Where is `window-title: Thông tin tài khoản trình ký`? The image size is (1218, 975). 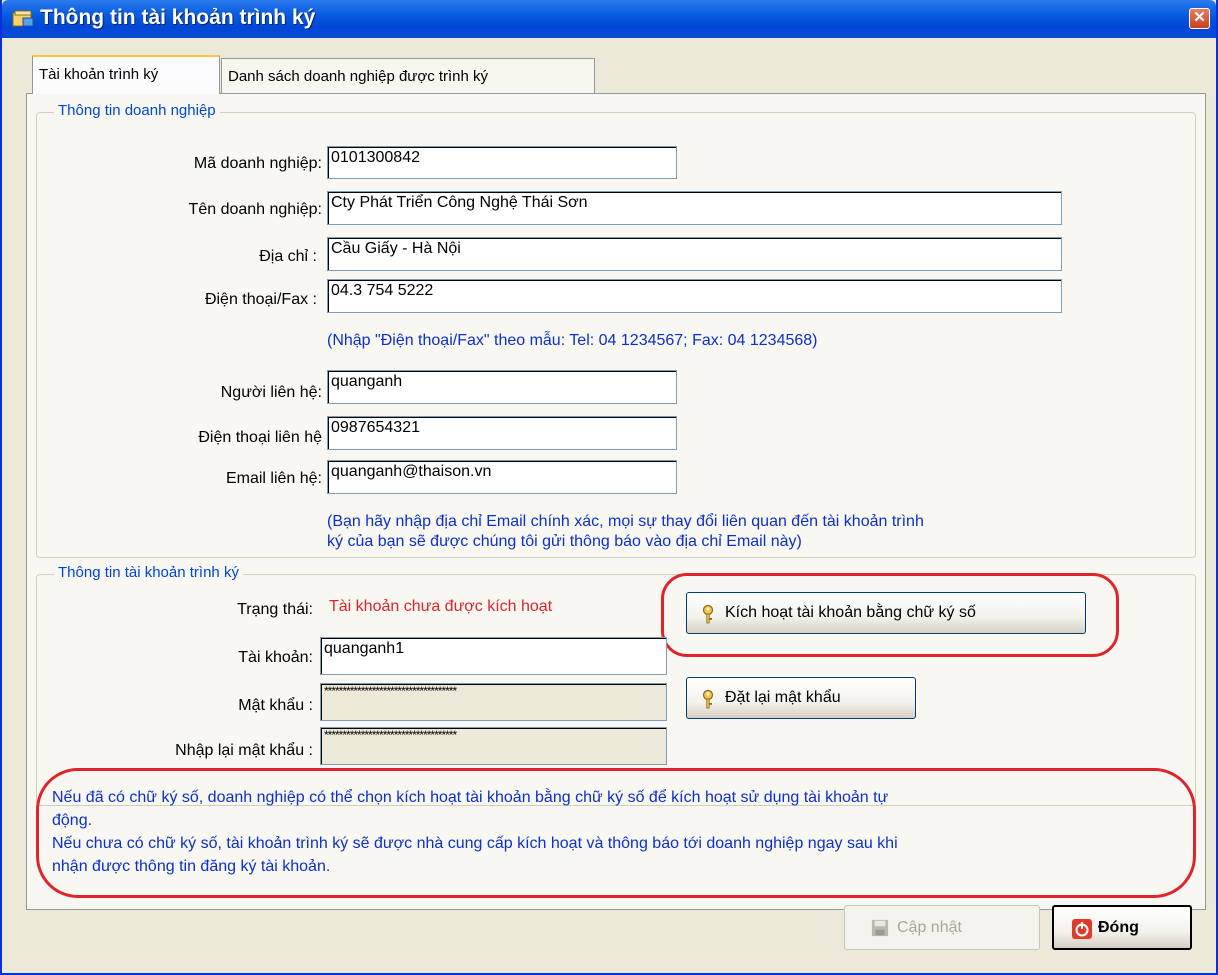
window-title: Thông tin tài khoản trình ký is located at coordinates (178, 17).